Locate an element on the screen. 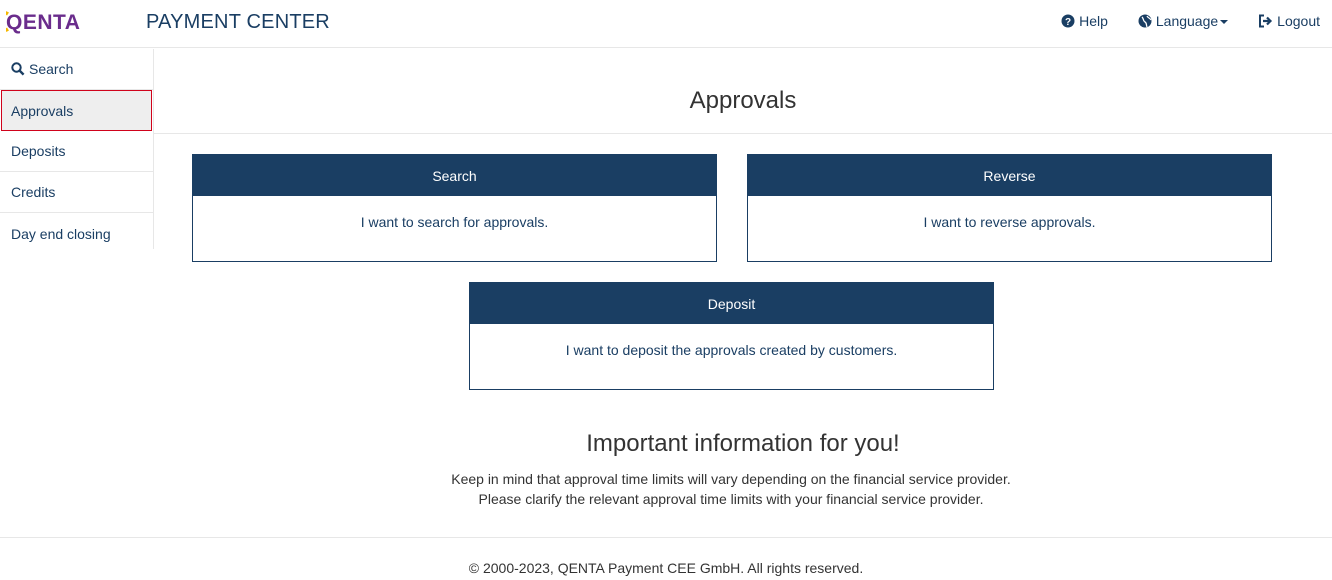 The image size is (1332, 580). help-link: ? Help is located at coordinates (1084, 21).